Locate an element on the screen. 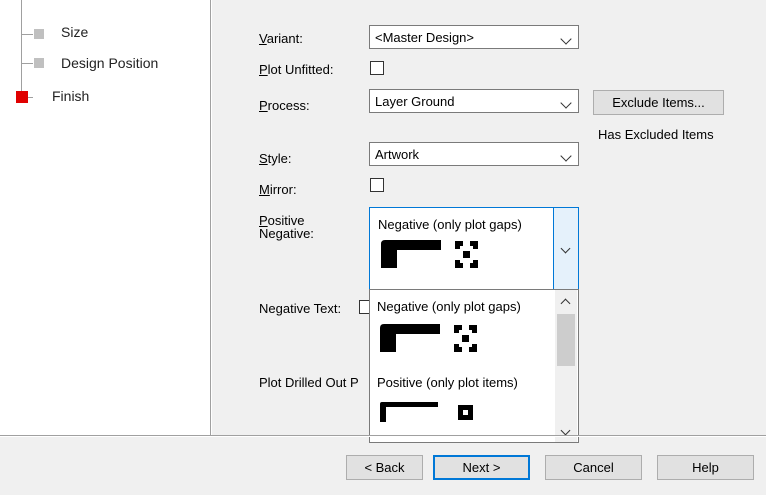 Image resolution: width=766 pixels, height=495 pixels. chevron-up-icon is located at coordinates (565, 303).